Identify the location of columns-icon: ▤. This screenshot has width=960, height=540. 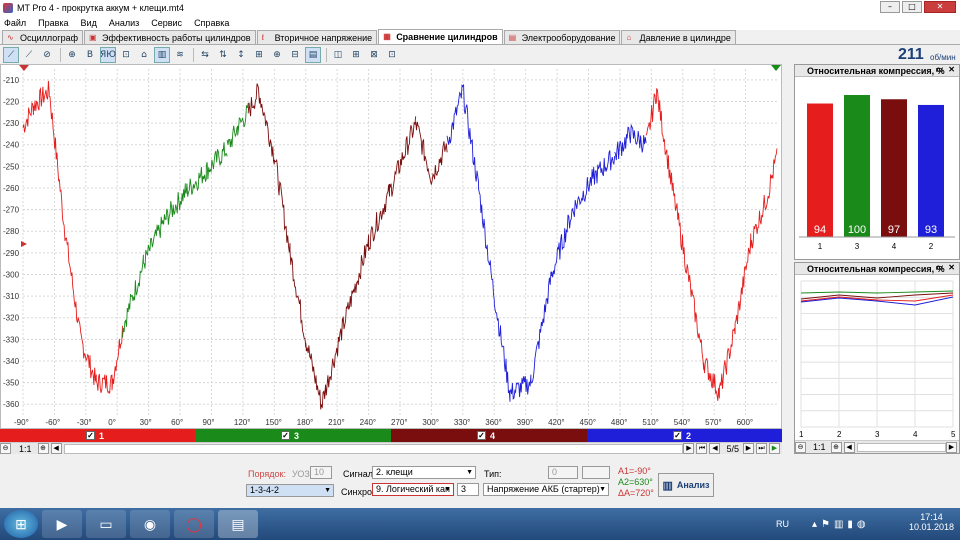
(313, 54).